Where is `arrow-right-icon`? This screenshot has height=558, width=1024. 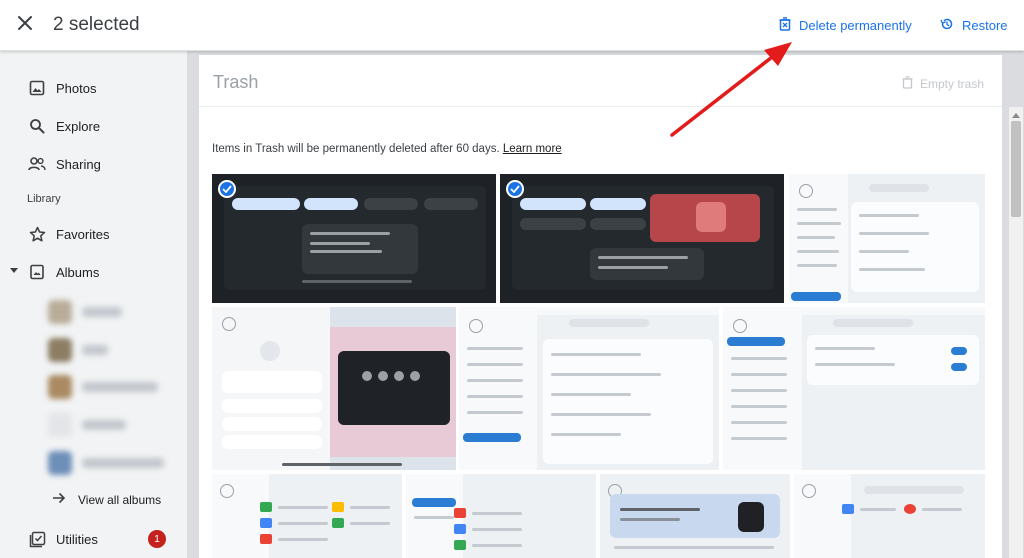 arrow-right-icon is located at coordinates (59, 499).